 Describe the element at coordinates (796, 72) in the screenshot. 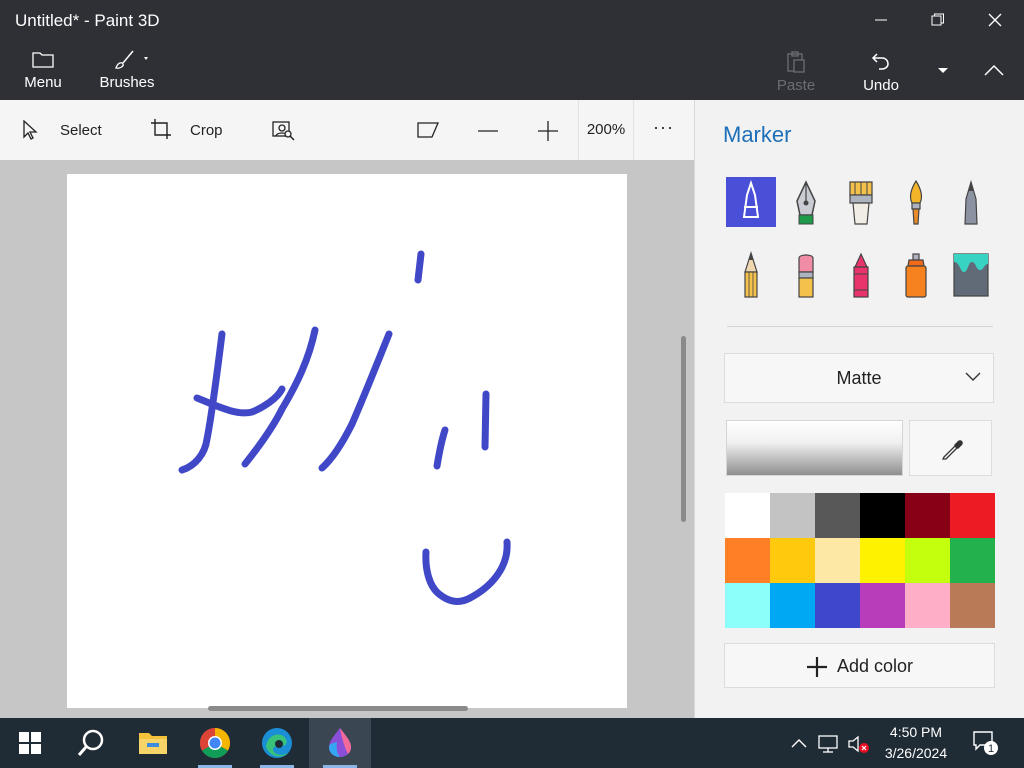

I see `paste-button: Paste` at that location.